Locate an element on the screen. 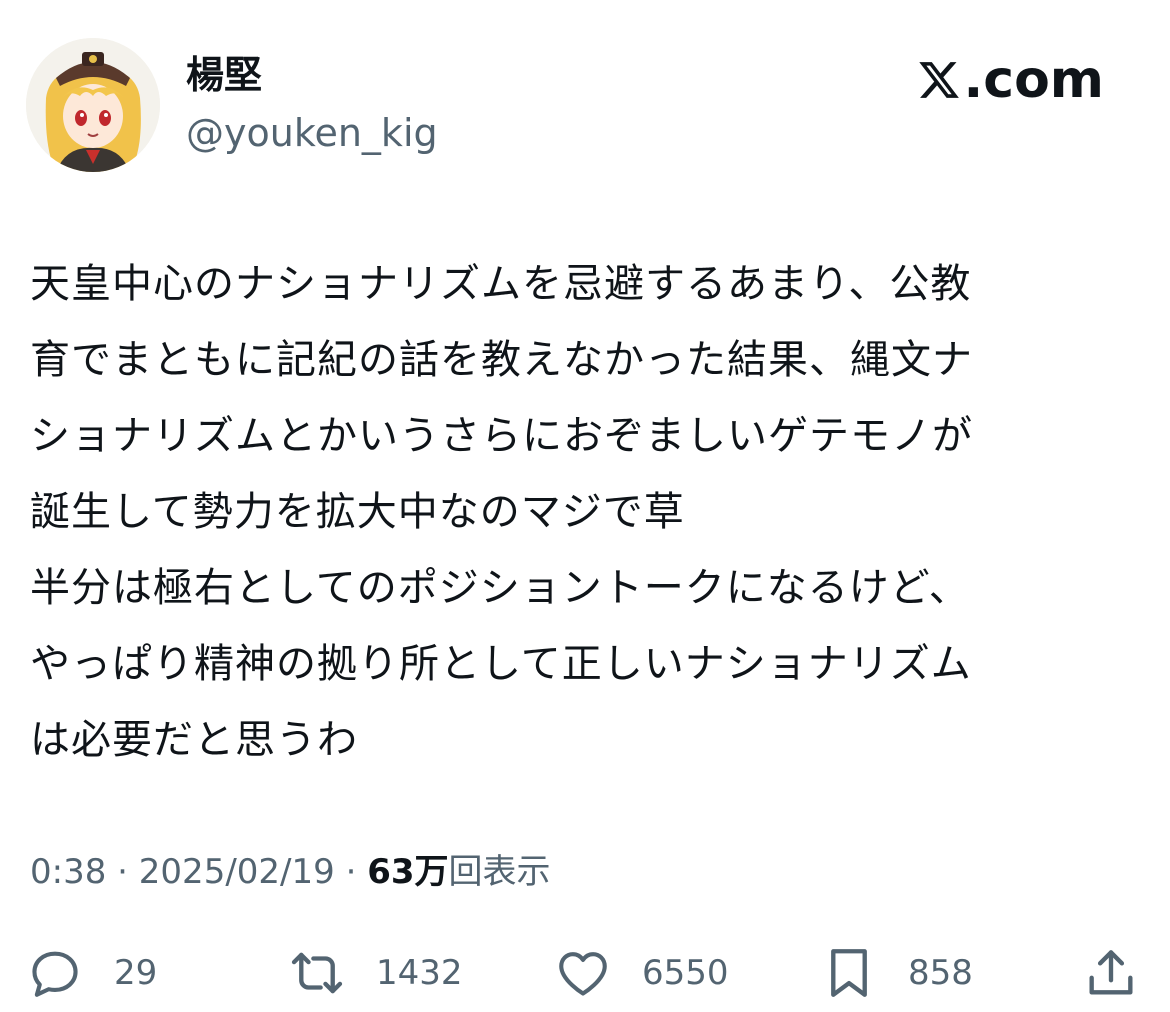 The width and height of the screenshot is (1170, 1012). bookmark-button: 858 is located at coordinates (896, 973).